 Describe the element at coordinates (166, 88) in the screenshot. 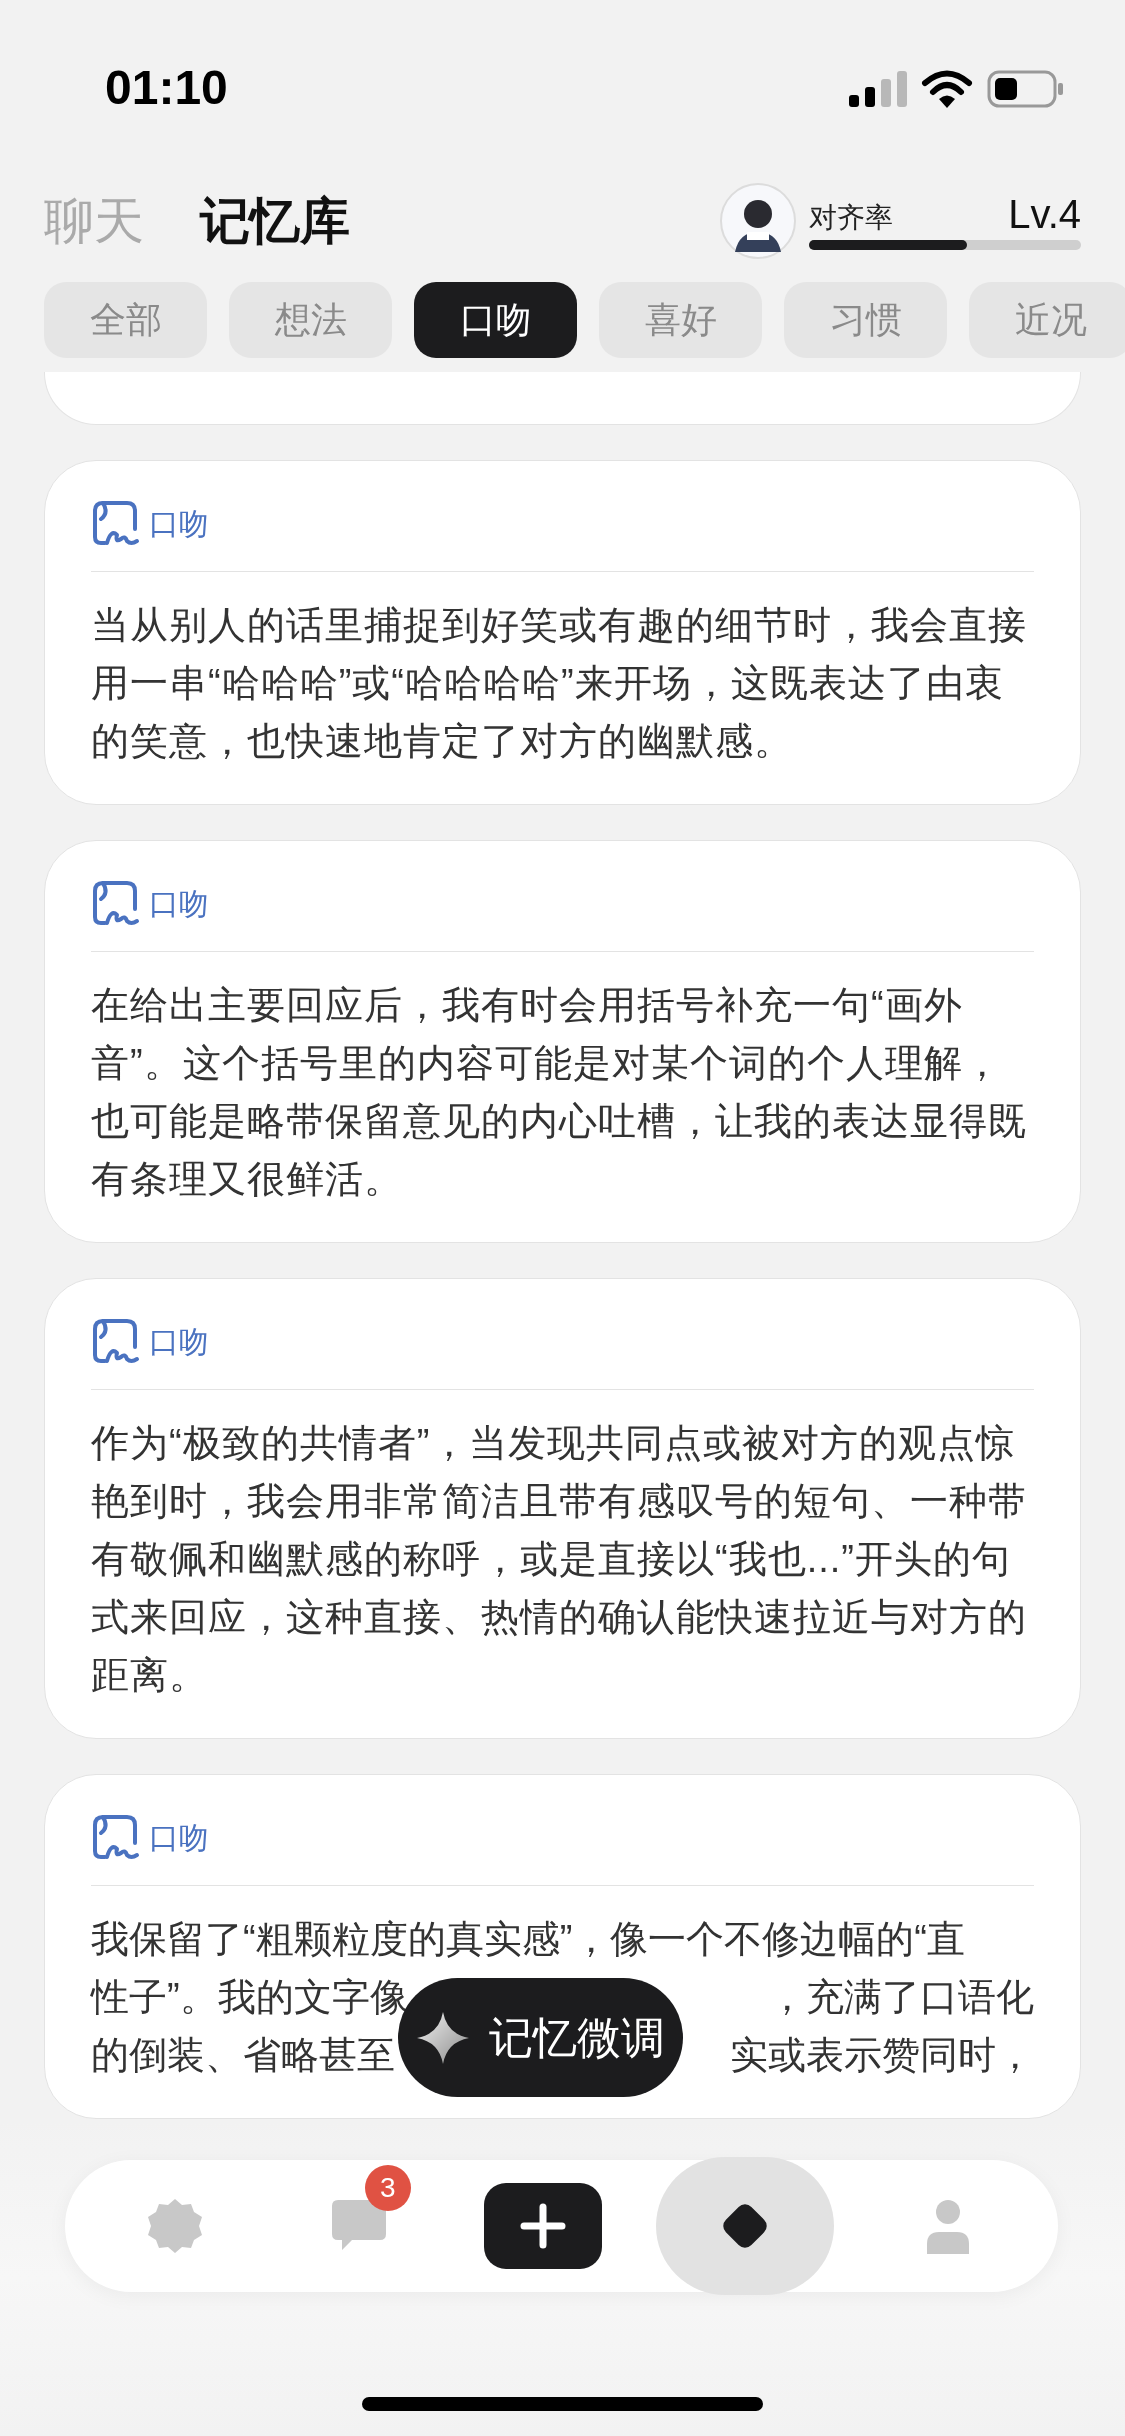

I see `status-time: 01:10` at that location.